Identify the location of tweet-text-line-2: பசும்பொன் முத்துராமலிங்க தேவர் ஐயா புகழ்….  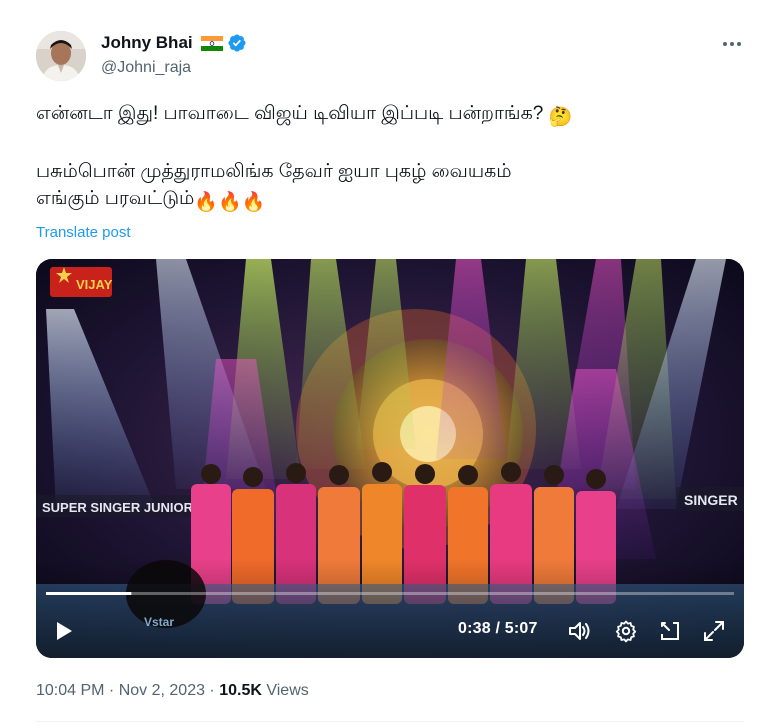
(274, 171).